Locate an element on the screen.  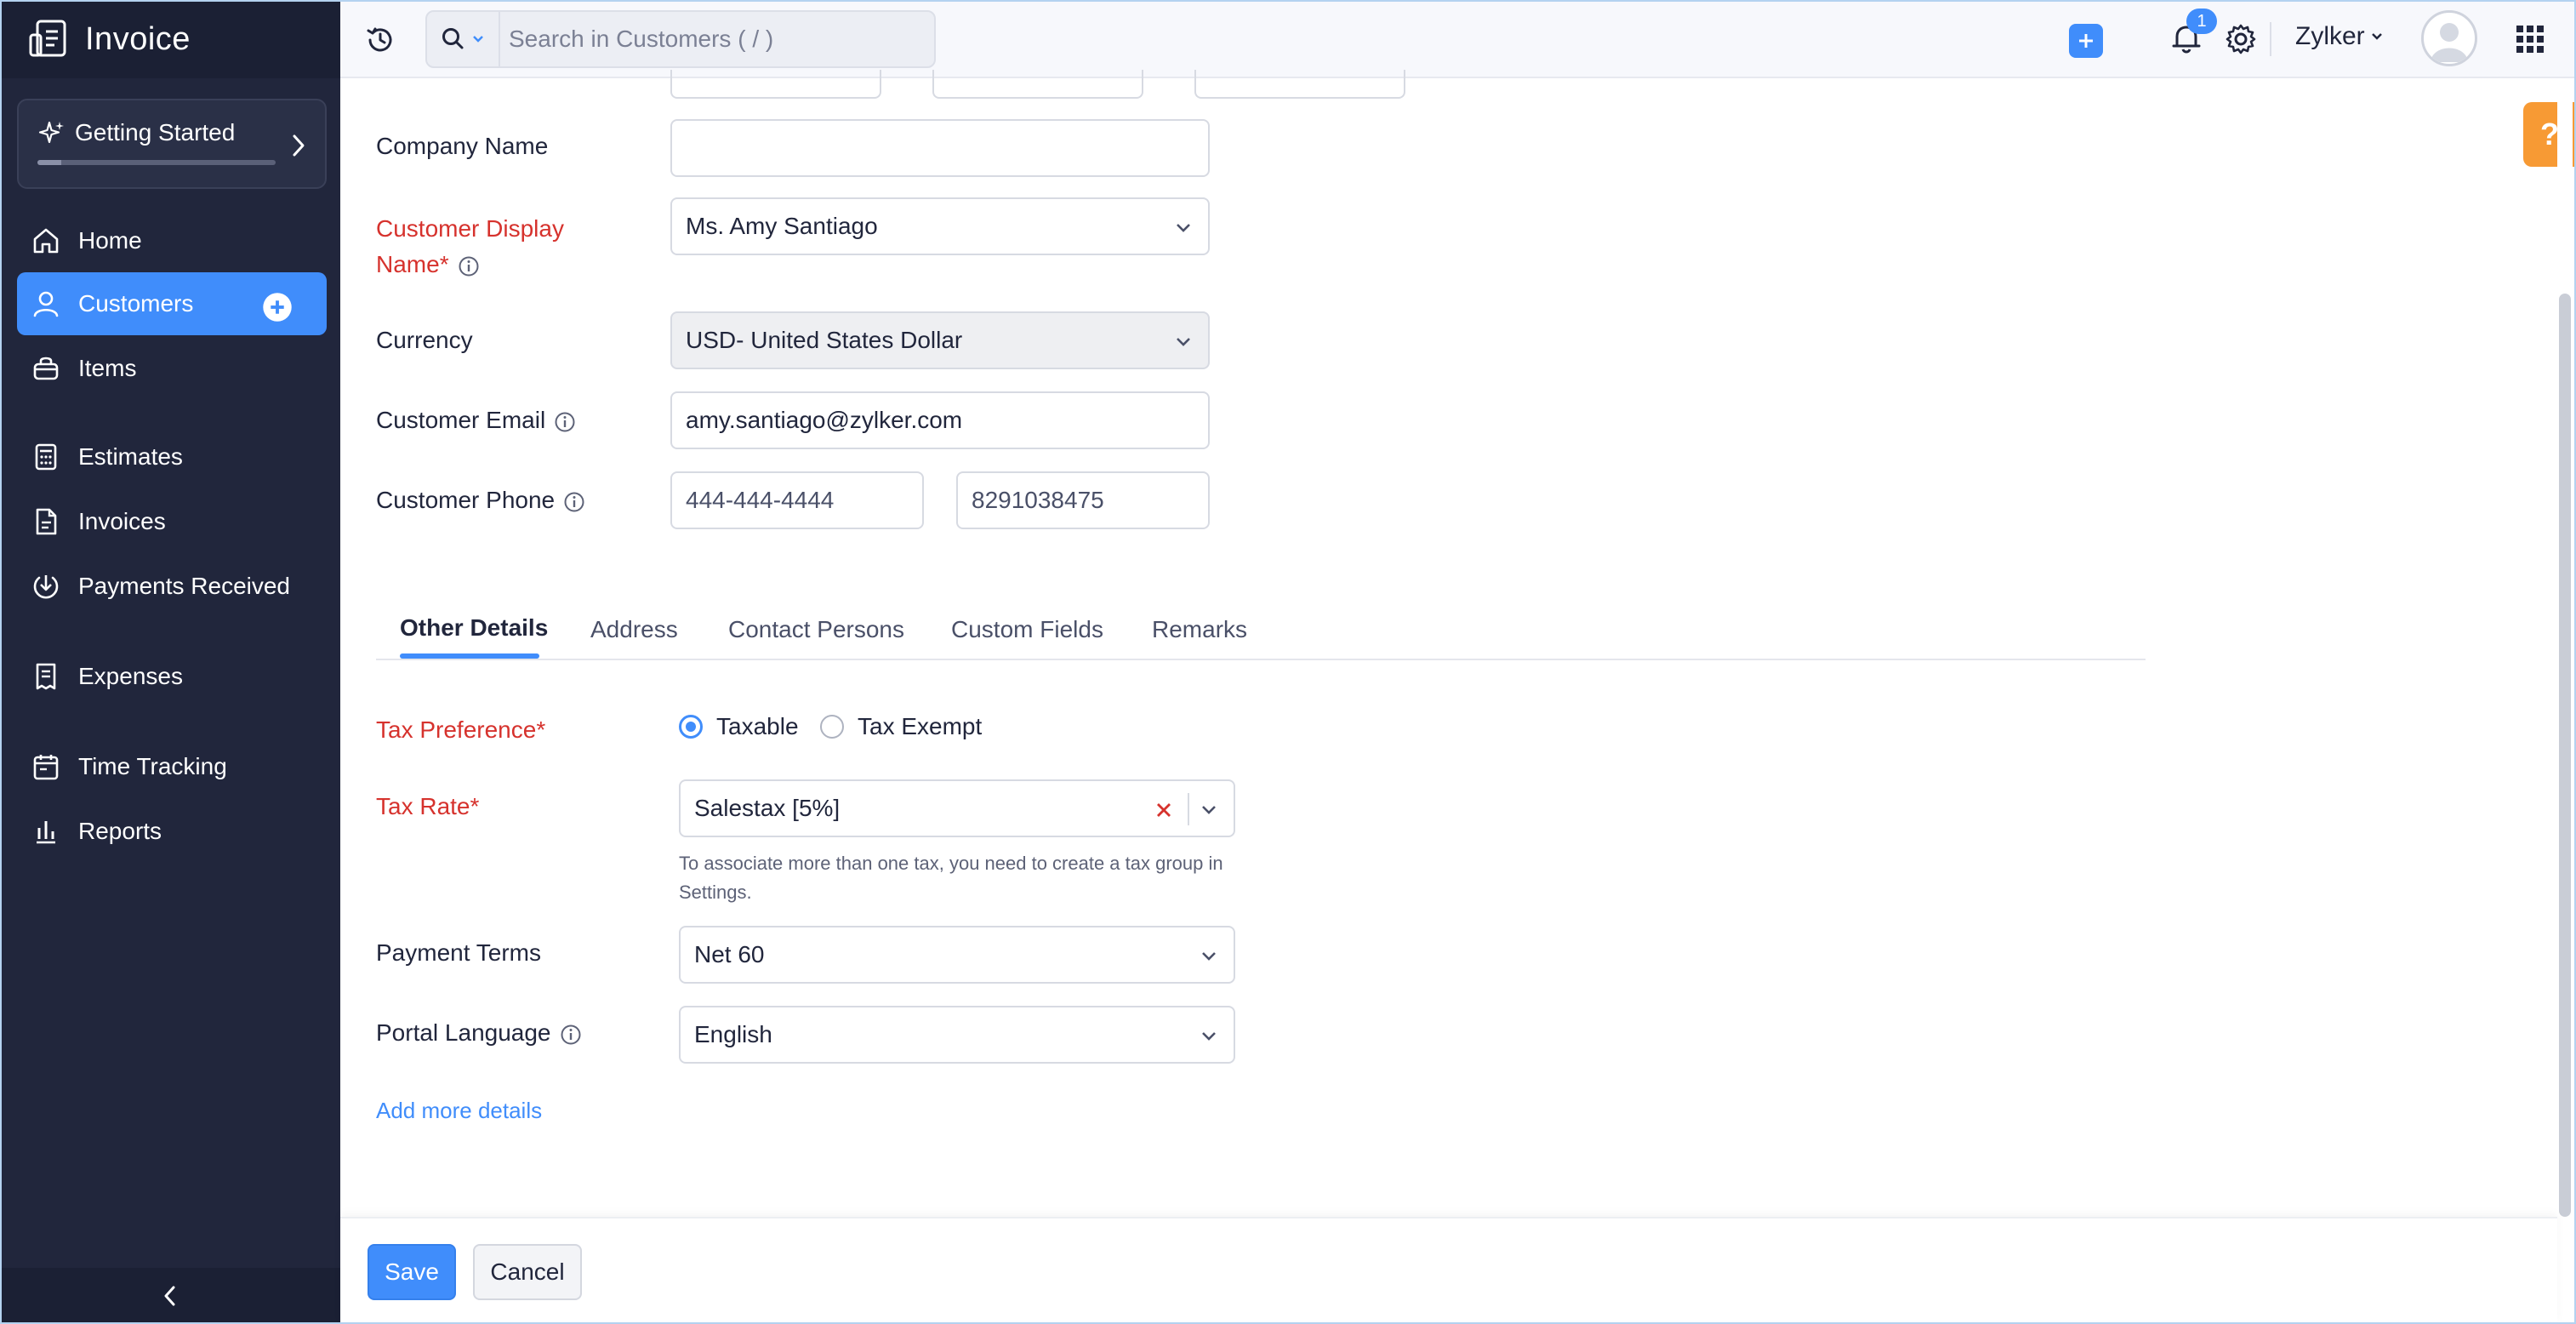
home-icon is located at coordinates (46, 241).